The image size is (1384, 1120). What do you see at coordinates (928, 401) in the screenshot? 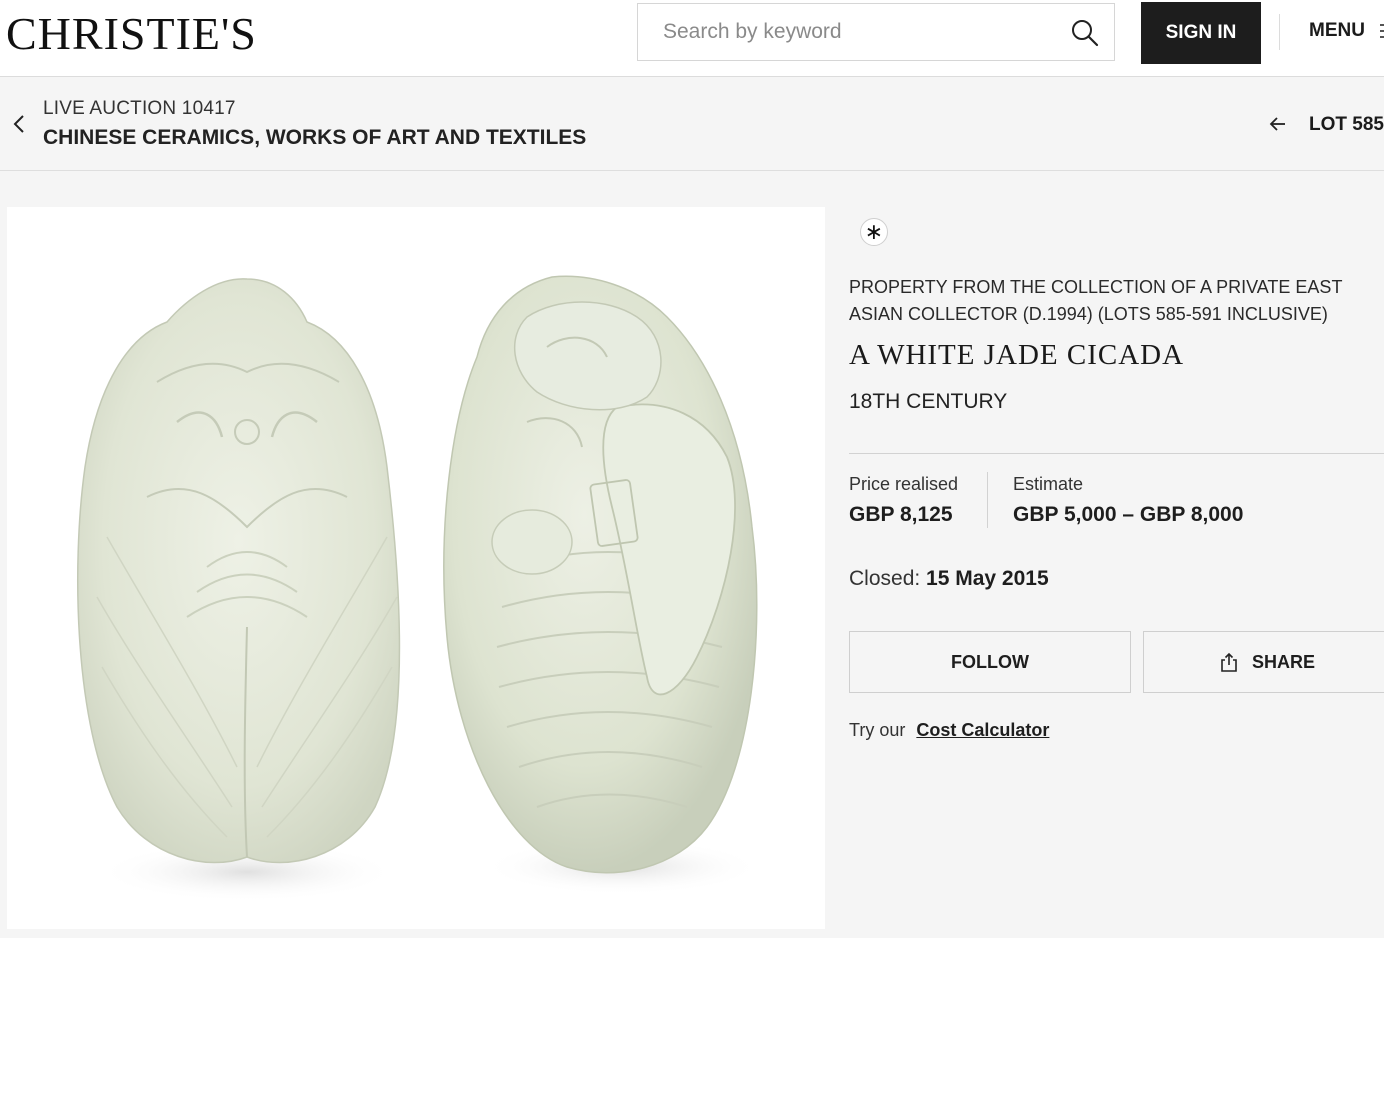
I see `lot-subtitle: 18TH CENTURY` at bounding box center [928, 401].